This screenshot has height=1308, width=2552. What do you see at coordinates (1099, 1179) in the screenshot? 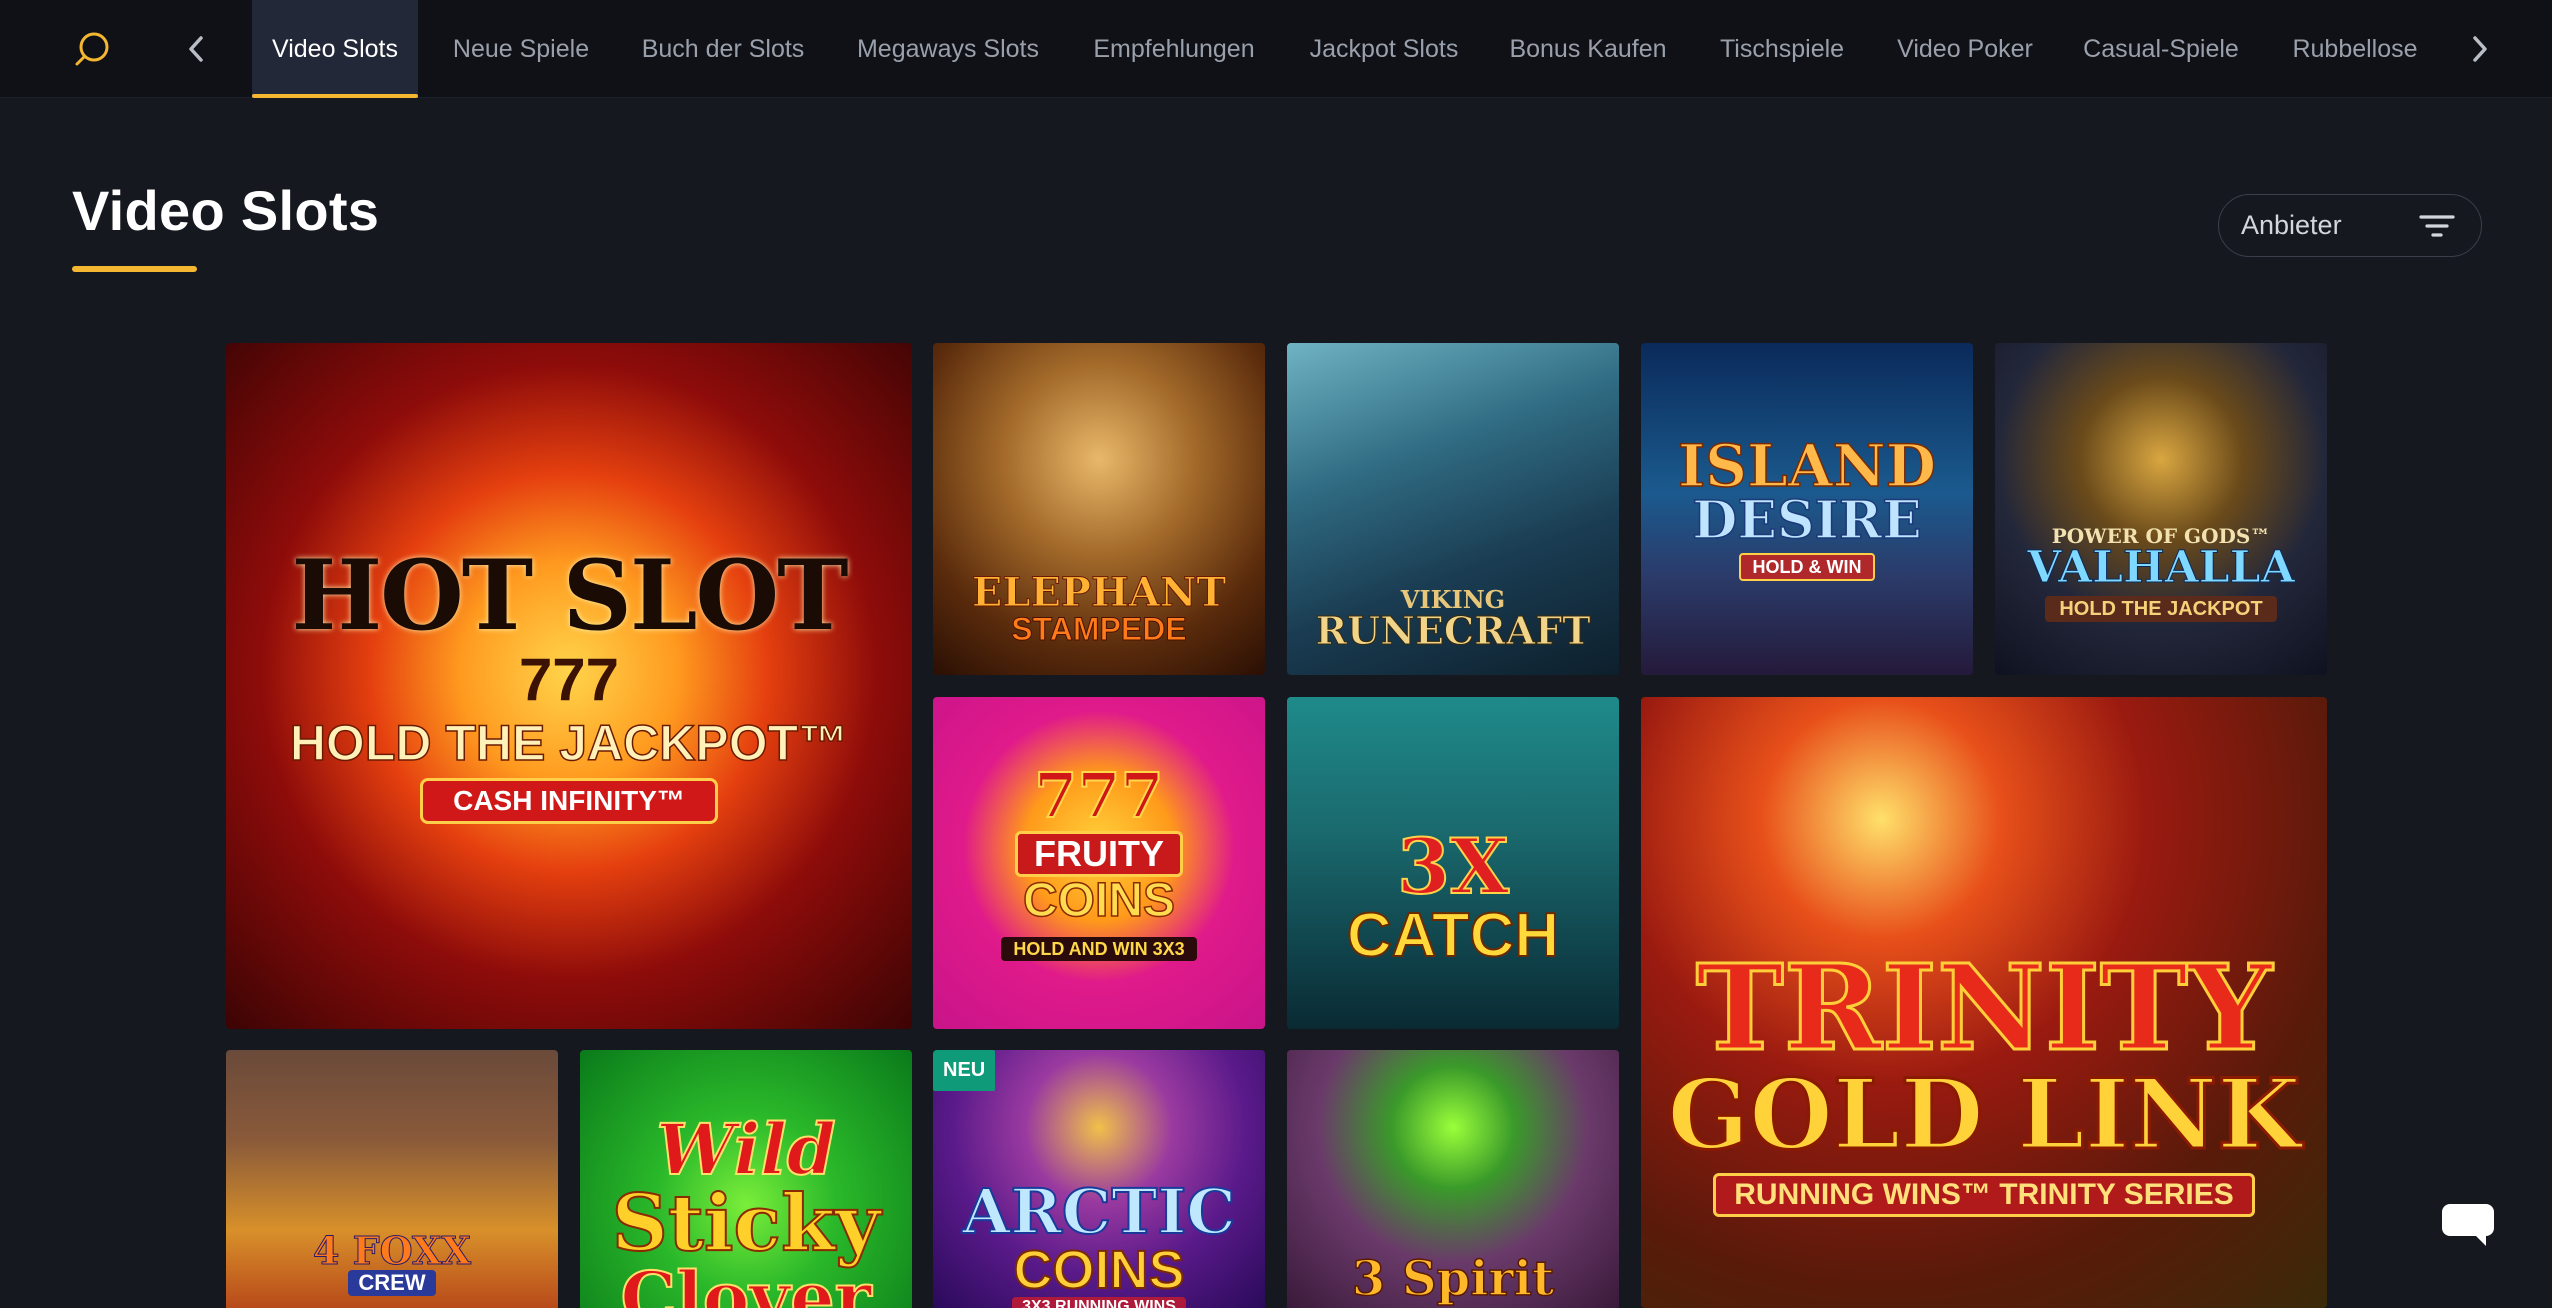
I see `game-tile-arctic-coins: NEU ARCTIC COINS 3x3 RUNNING WINS` at bounding box center [1099, 1179].